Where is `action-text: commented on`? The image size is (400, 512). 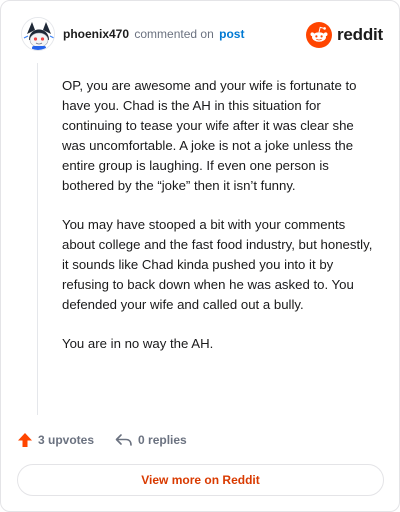
action-text: commented on is located at coordinates (174, 34).